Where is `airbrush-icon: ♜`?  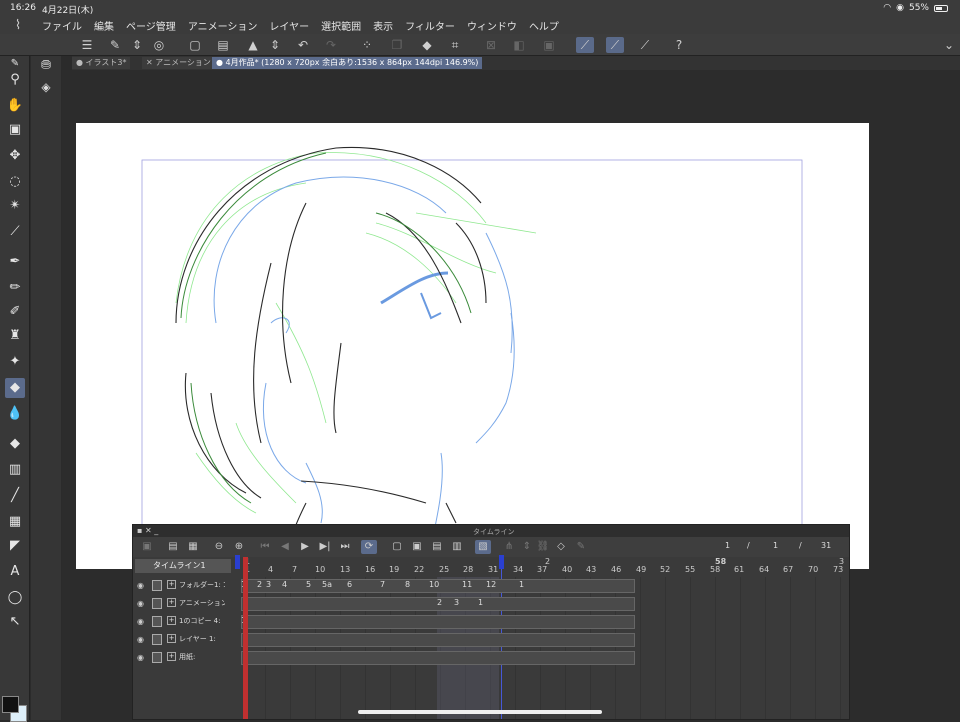 airbrush-icon: ♜ is located at coordinates (15, 336).